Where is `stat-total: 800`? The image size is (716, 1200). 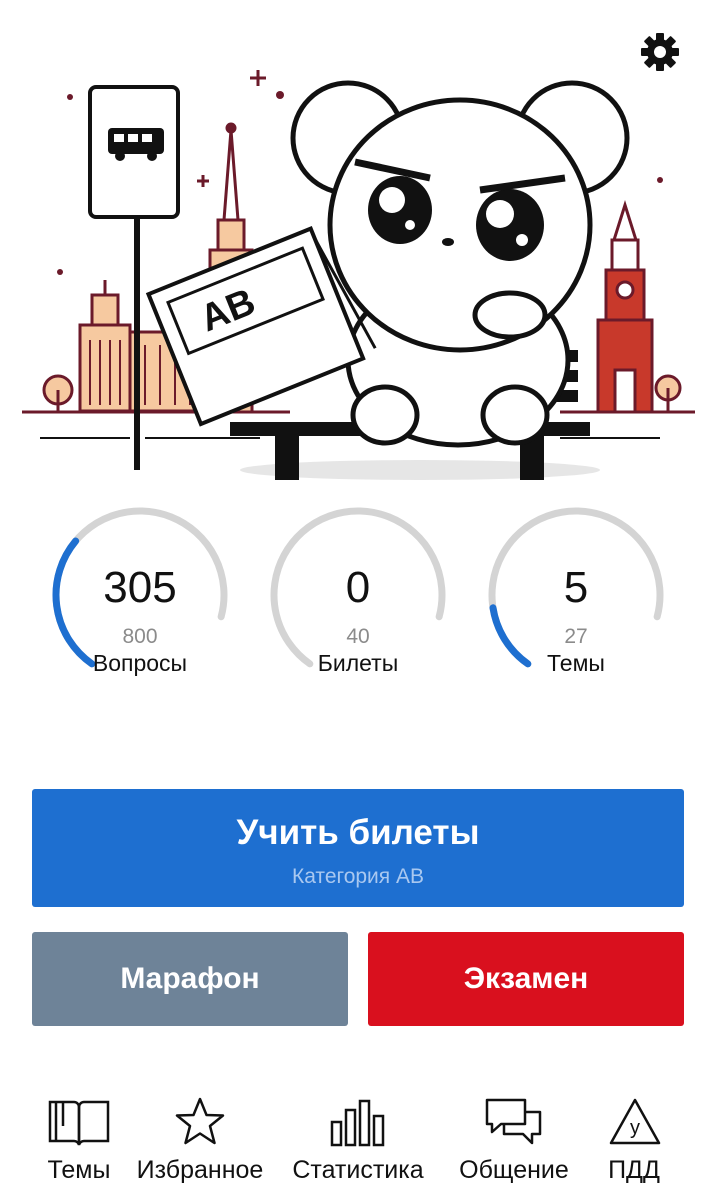
stat-total: 800 is located at coordinates (140, 636).